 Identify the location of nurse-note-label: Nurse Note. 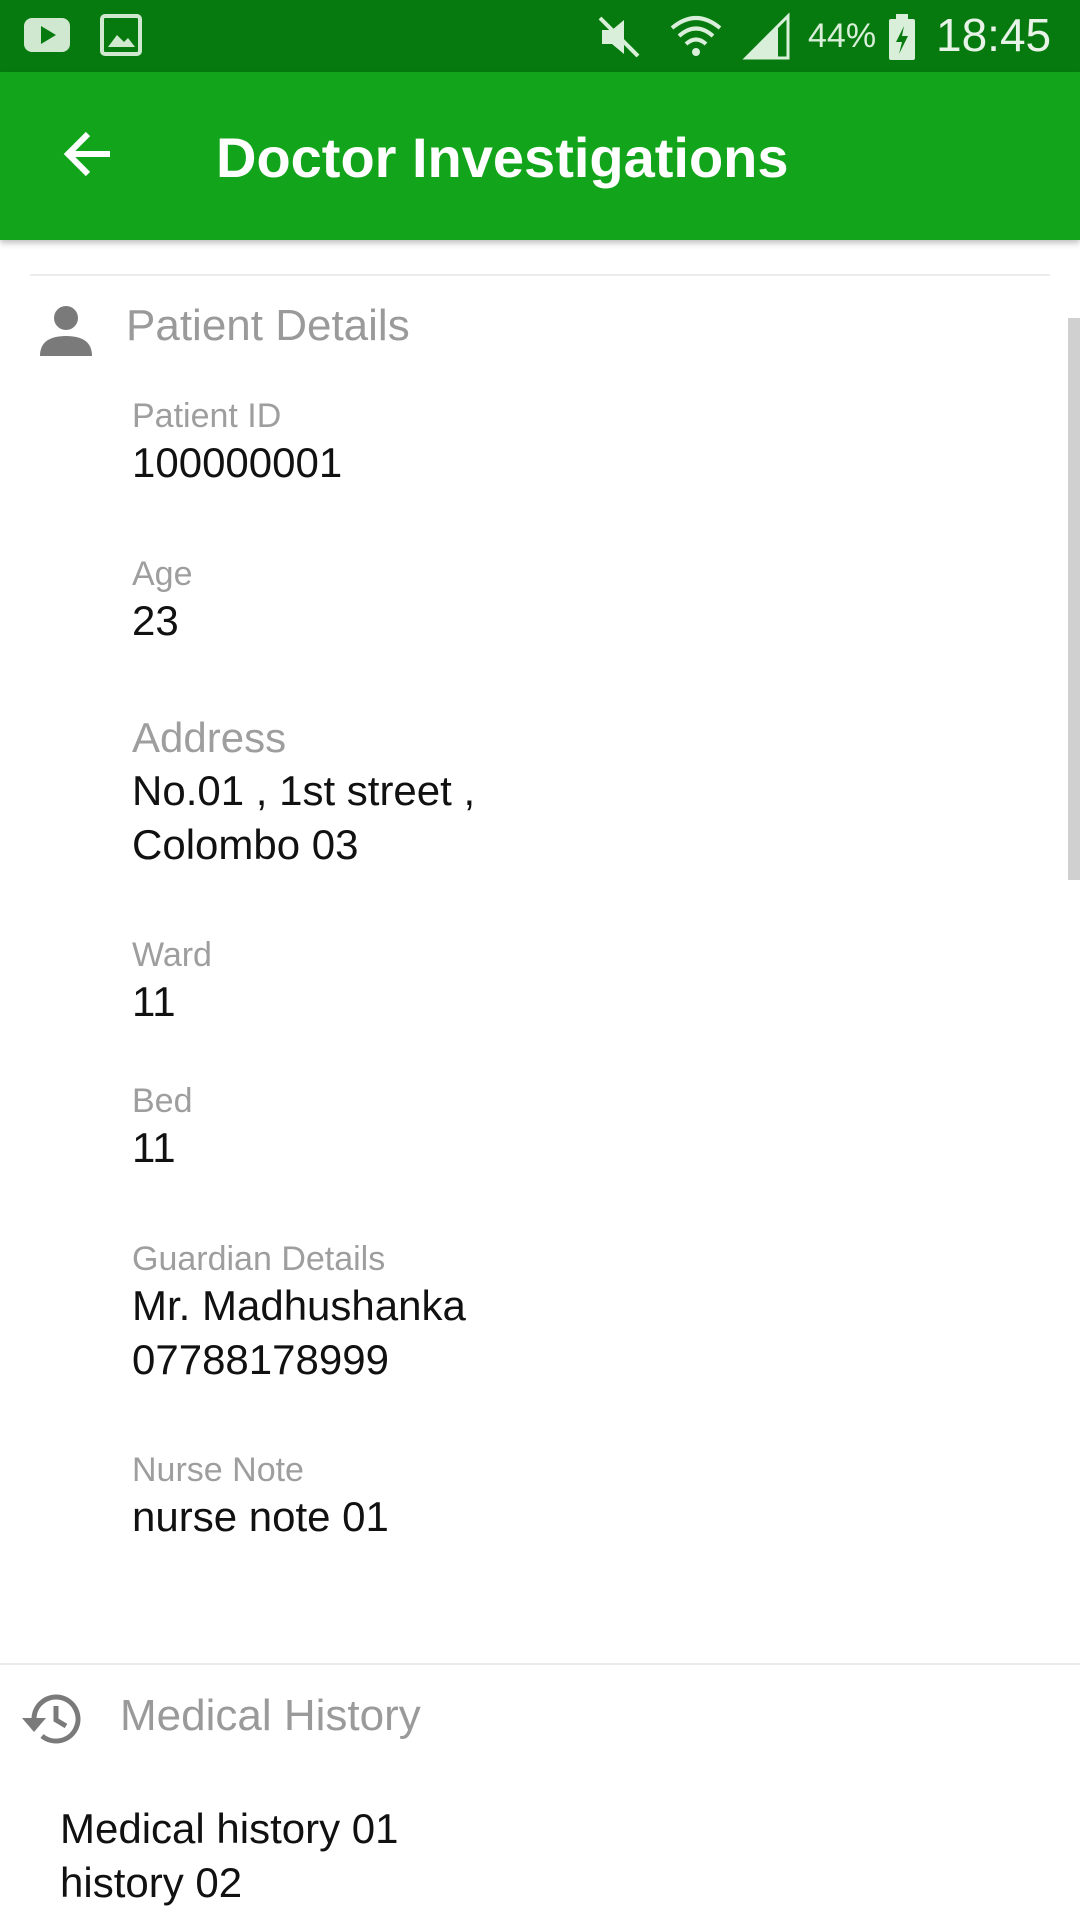
(218, 1470).